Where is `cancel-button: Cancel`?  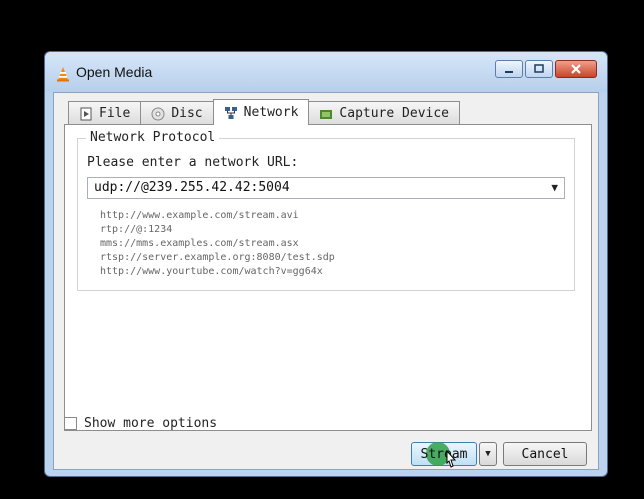 cancel-button: Cancel is located at coordinates (545, 454).